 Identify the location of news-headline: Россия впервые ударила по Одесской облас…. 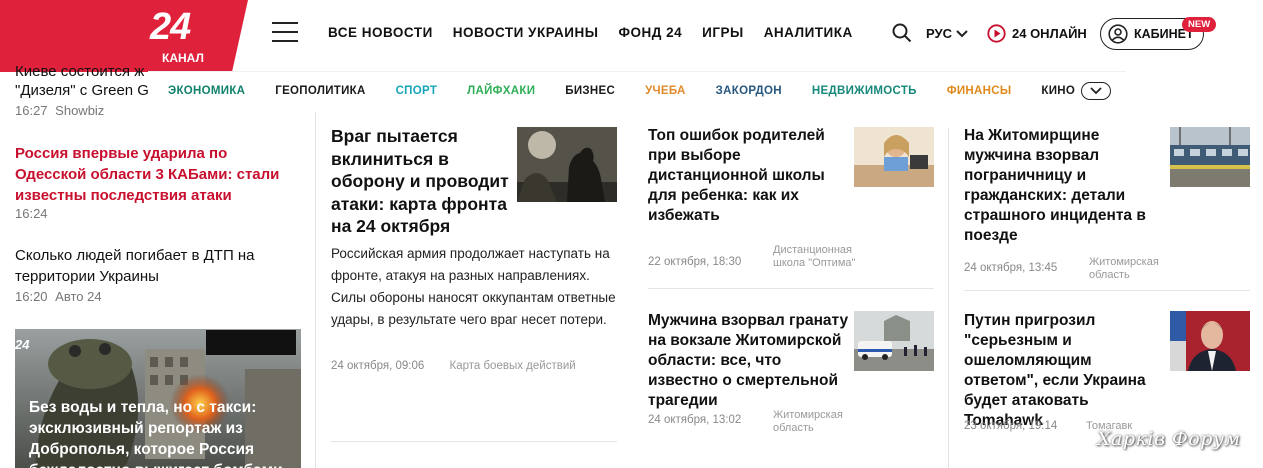
(157, 174).